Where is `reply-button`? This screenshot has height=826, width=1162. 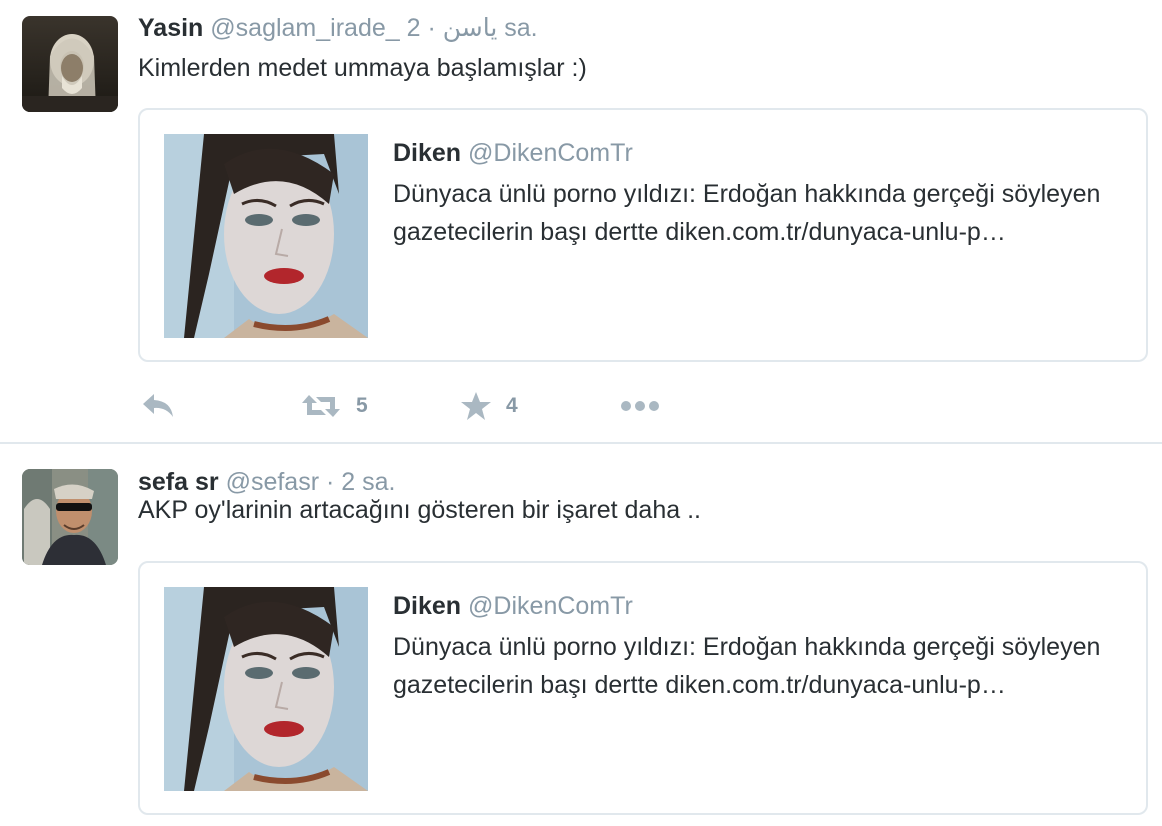 reply-button is located at coordinates (158, 406).